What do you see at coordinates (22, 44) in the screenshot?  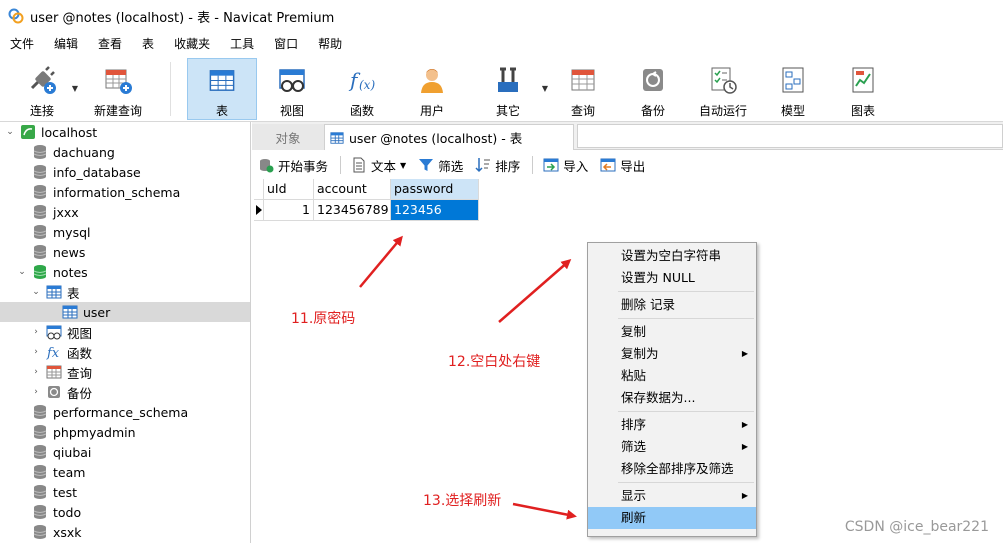 I see `menu-file: 文件` at bounding box center [22, 44].